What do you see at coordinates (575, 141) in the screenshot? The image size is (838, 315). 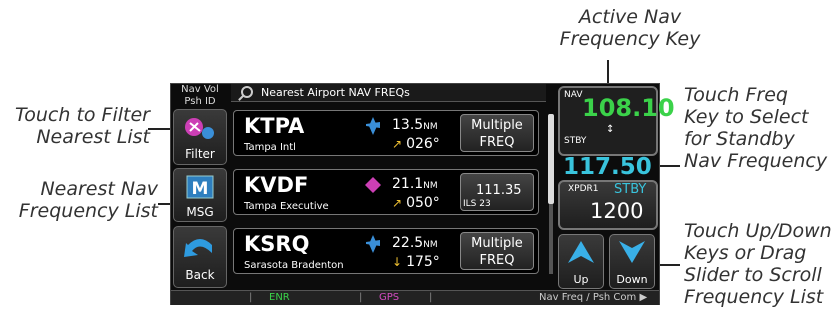 I see `stby-label: STBY` at bounding box center [575, 141].